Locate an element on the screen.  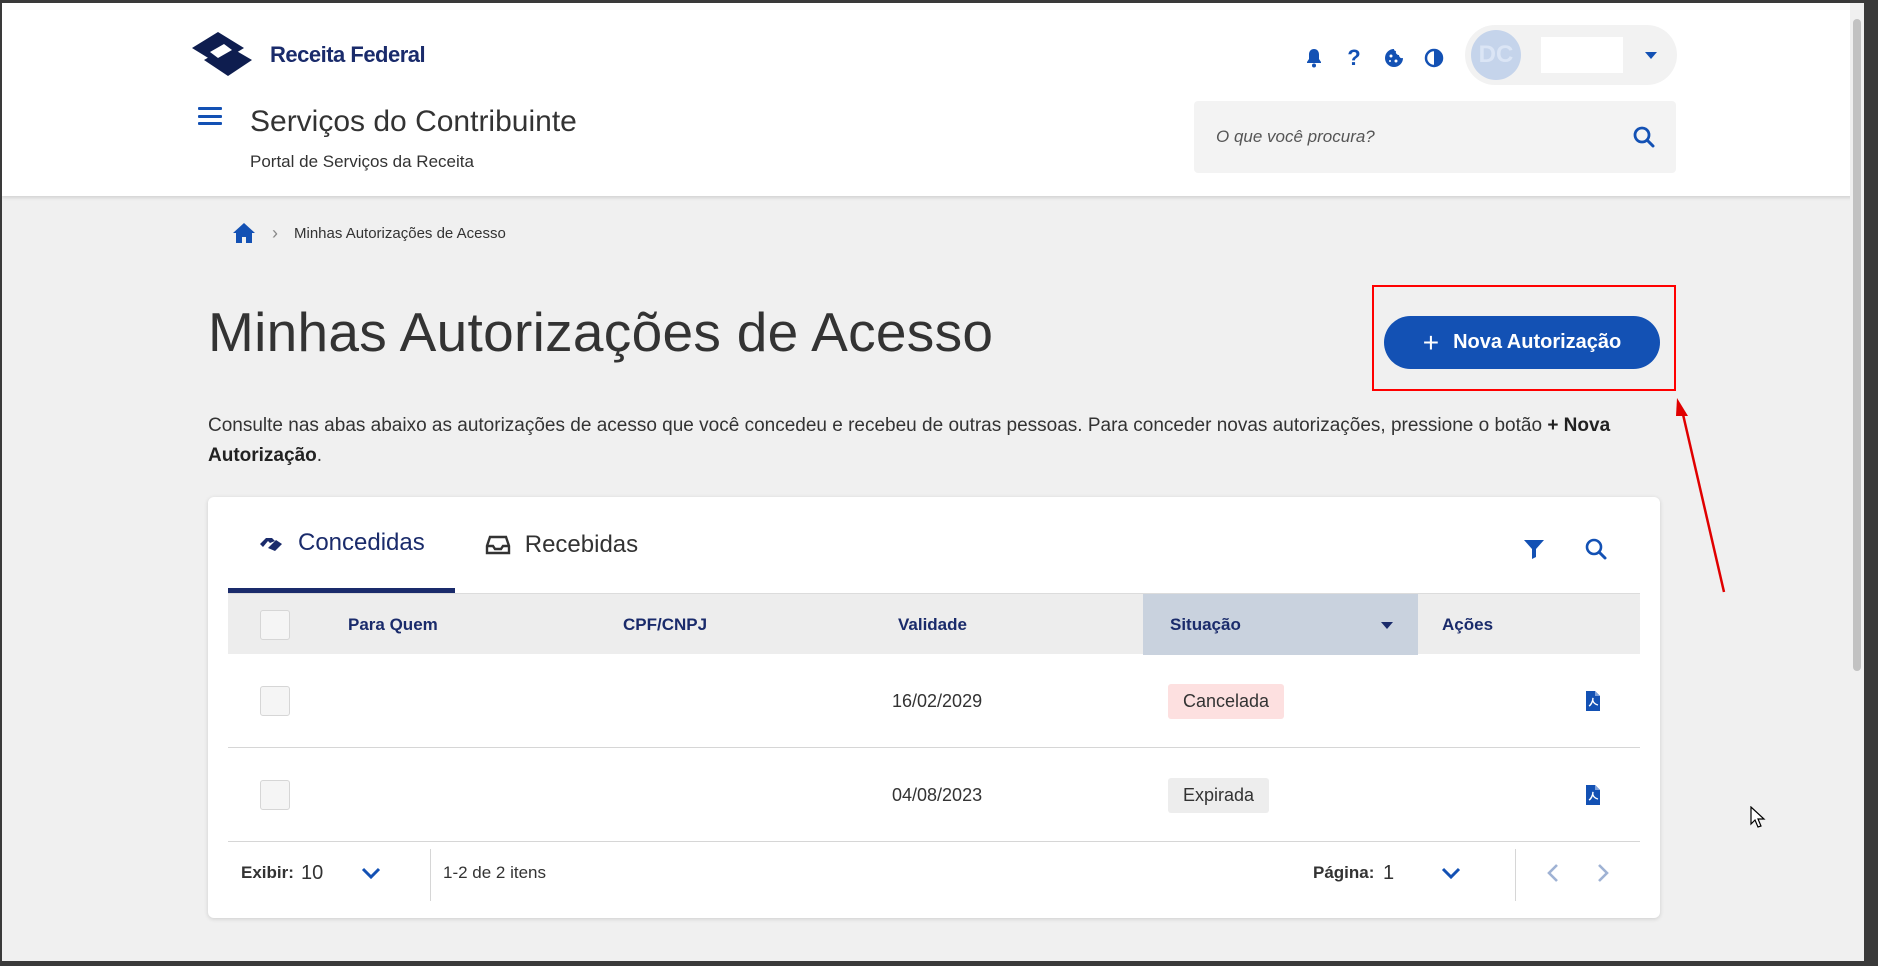
cell-validade: 04/08/2023 is located at coordinates (937, 794).